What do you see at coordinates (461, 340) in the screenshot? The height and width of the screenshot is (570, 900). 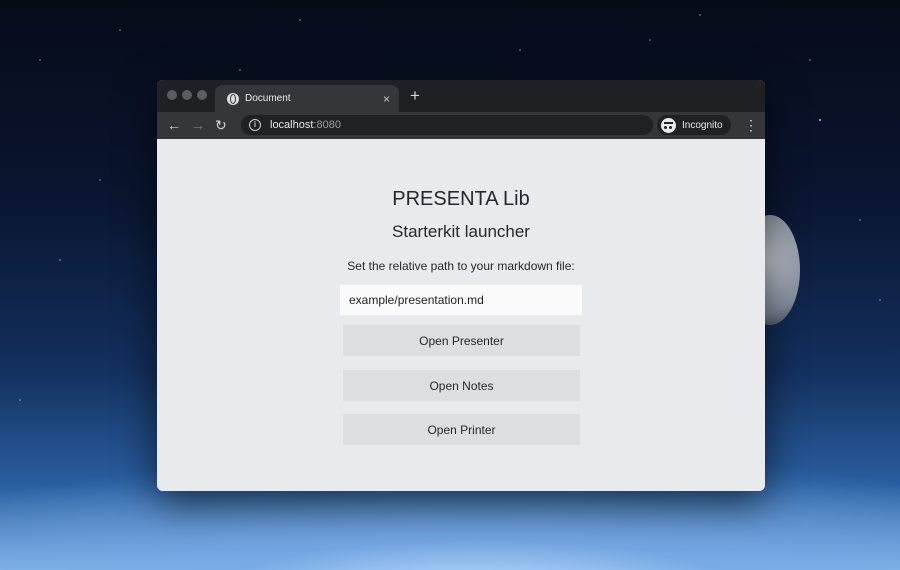 I see `open-presenter-button: Open Presenter` at bounding box center [461, 340].